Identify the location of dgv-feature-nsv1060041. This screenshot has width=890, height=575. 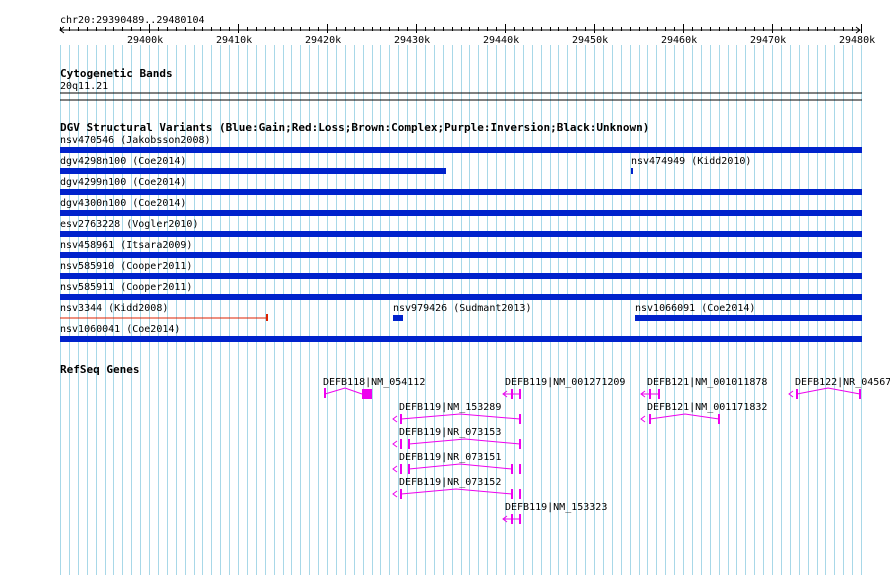
(461, 339).